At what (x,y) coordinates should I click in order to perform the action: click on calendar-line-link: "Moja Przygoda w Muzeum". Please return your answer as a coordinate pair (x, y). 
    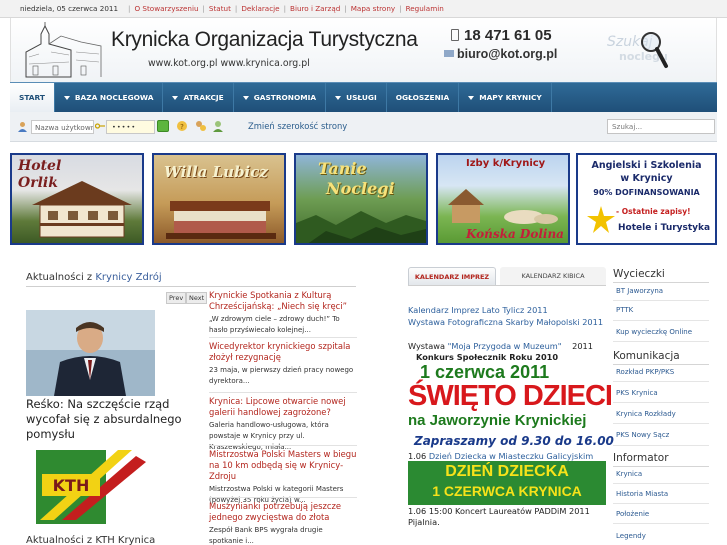
    Looking at the image, I should click on (505, 346).